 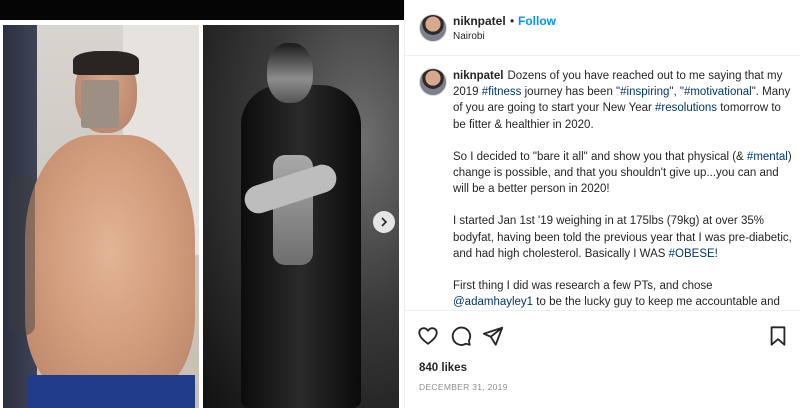 What do you see at coordinates (443, 368) in the screenshot?
I see `likes-count: 840 likes` at bounding box center [443, 368].